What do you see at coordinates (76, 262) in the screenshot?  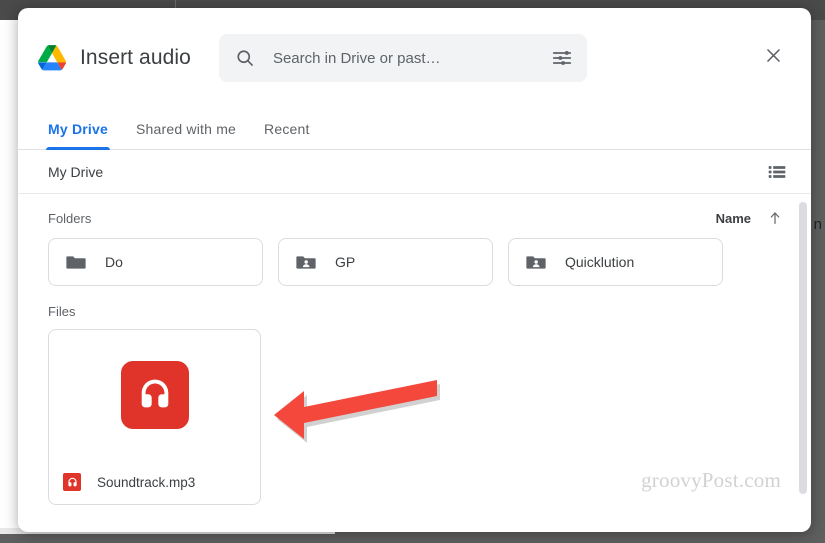 I see `folder-icon` at bounding box center [76, 262].